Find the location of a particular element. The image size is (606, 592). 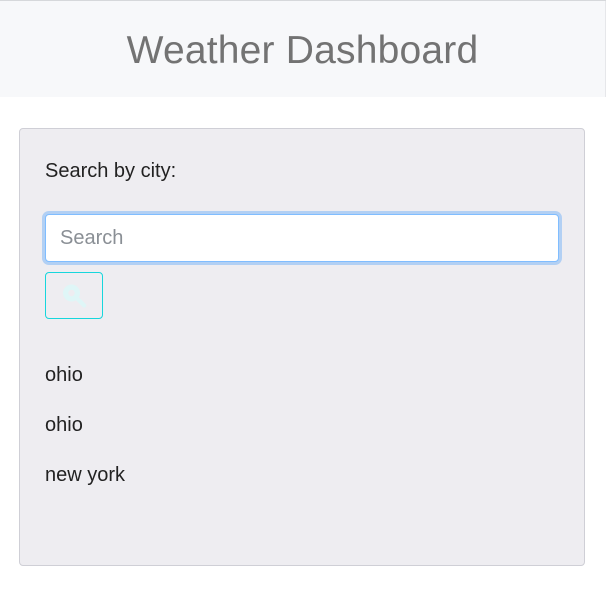

search-icon is located at coordinates (75, 296).